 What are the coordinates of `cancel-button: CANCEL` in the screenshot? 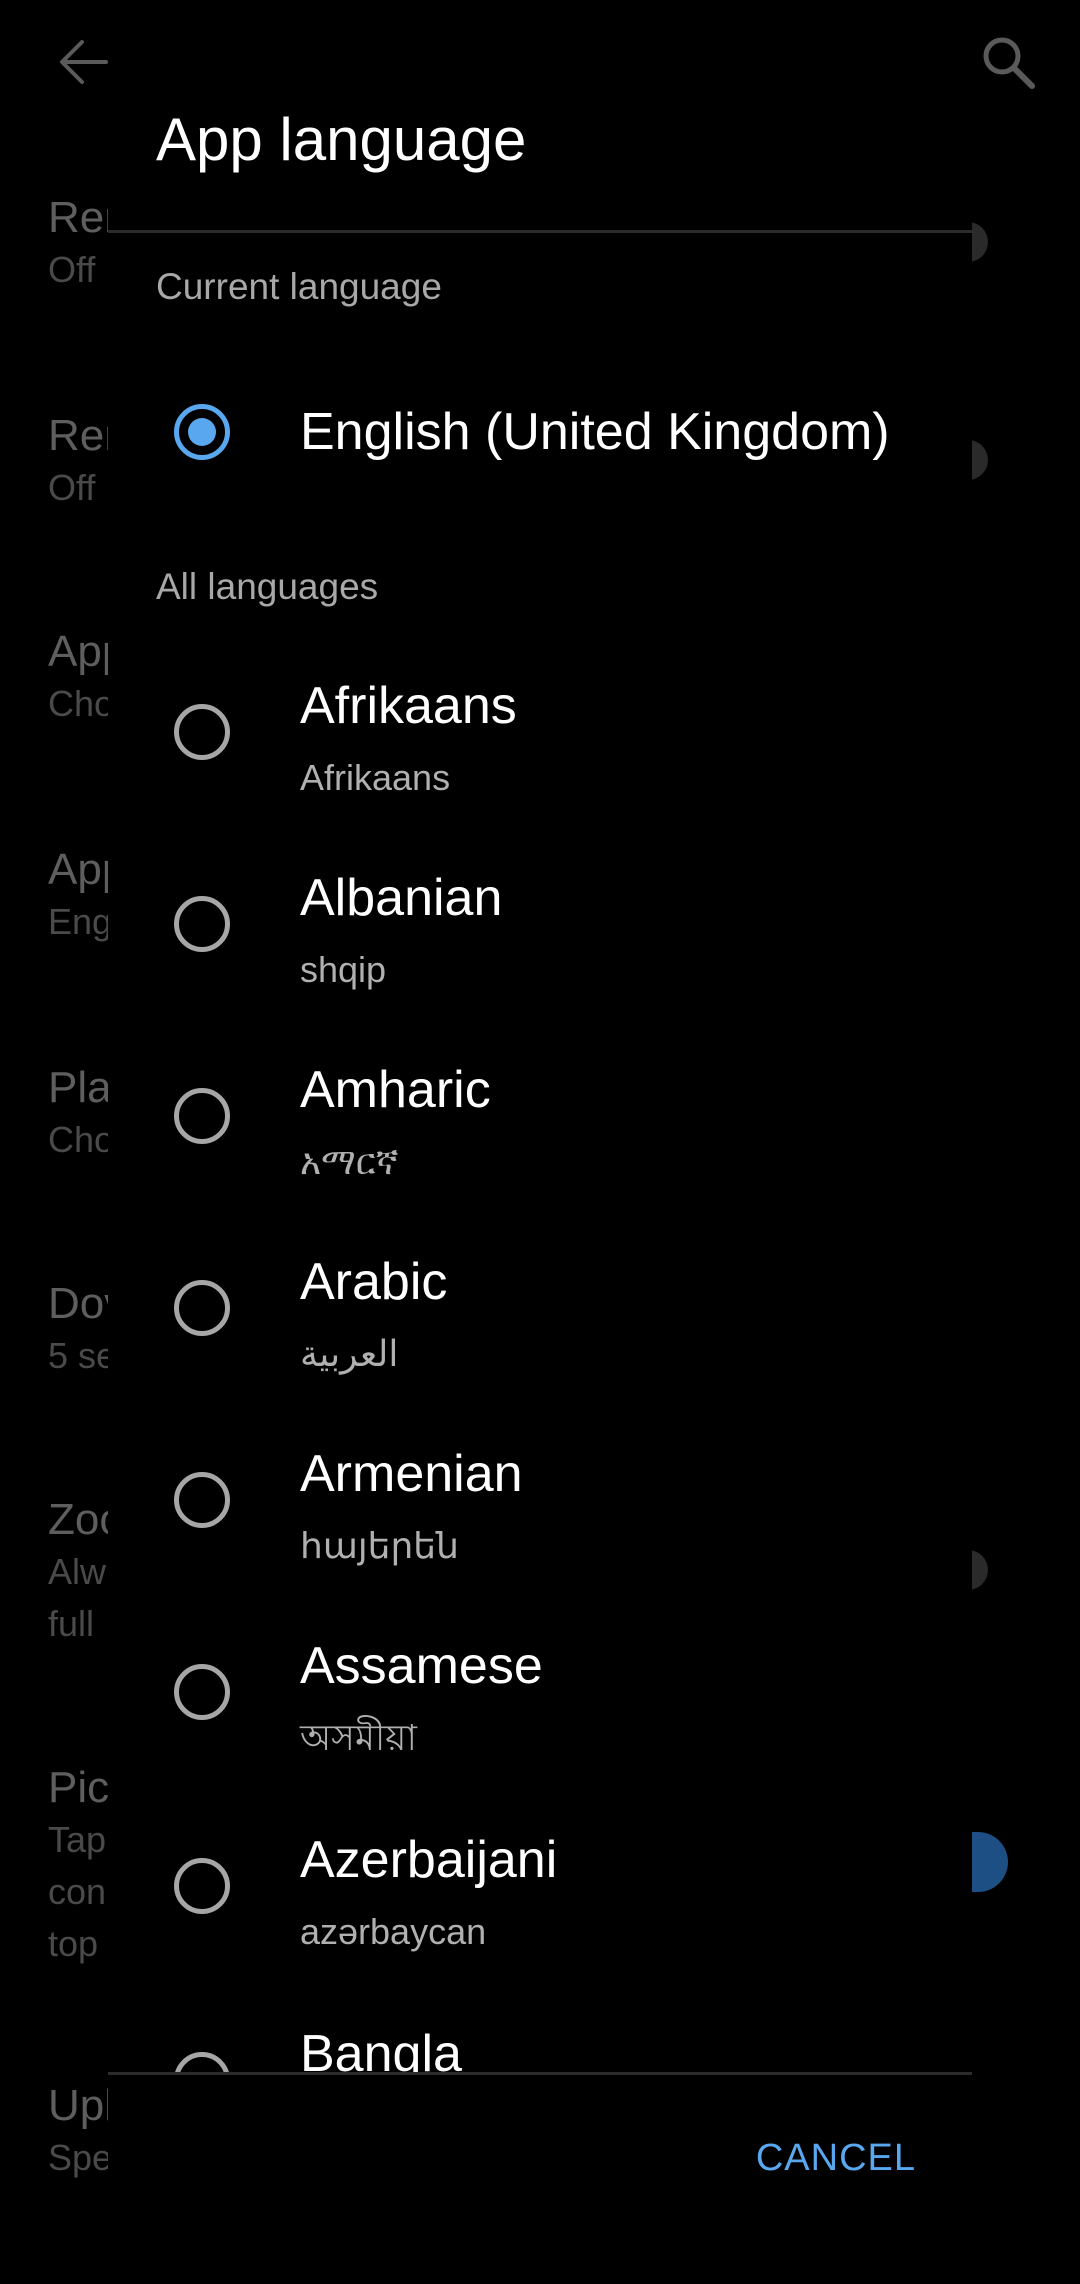 It's located at (836, 2158).